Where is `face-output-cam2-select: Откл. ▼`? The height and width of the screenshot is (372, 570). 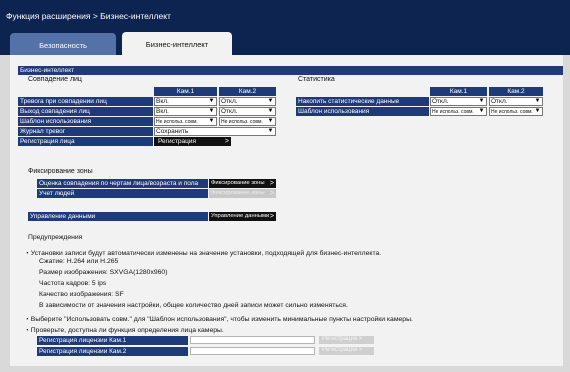
face-output-cam2-select: Откл. ▼ is located at coordinates (247, 111).